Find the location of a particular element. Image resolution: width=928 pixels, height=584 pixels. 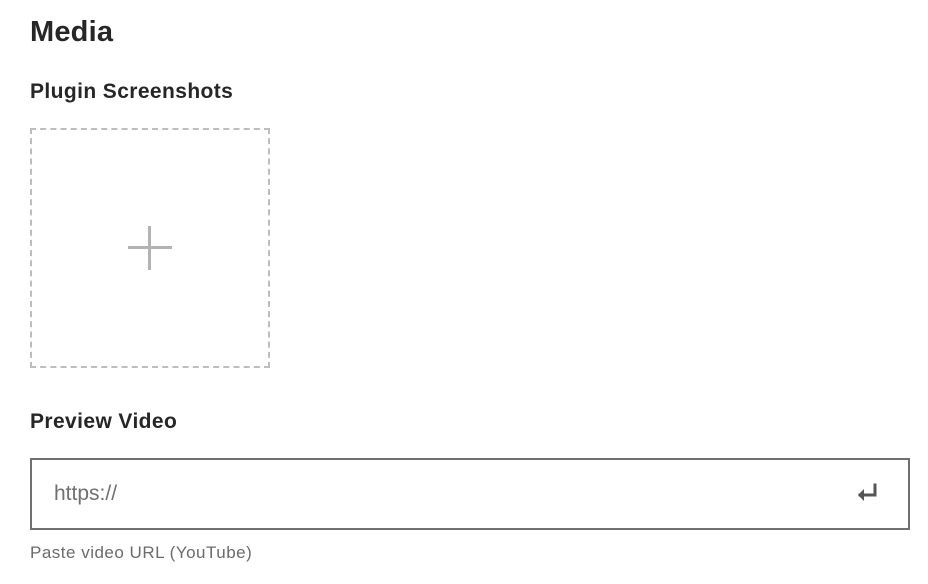

plus-icon is located at coordinates (150, 248).